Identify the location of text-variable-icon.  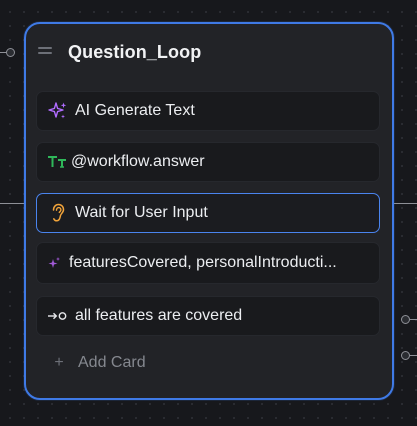
(58, 162).